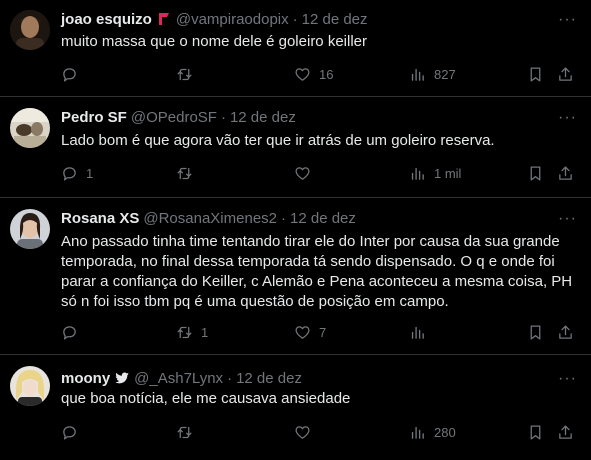 The width and height of the screenshot is (591, 460). I want to click on flag-icon, so click(164, 19).